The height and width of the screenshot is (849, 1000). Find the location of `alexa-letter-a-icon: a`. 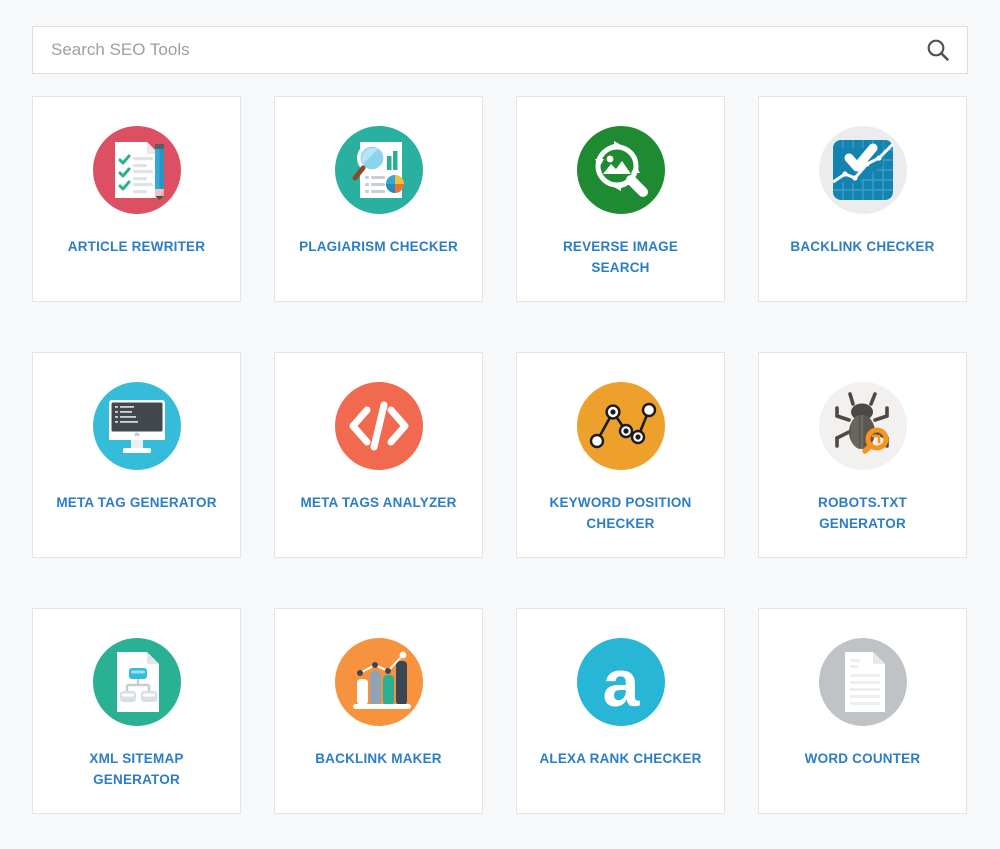

alexa-letter-a-icon: a is located at coordinates (621, 682).